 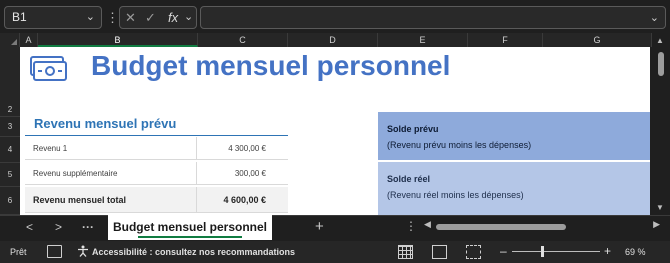 What do you see at coordinates (427, 224) in the screenshot?
I see `scroll-left-icon: ◀` at bounding box center [427, 224].